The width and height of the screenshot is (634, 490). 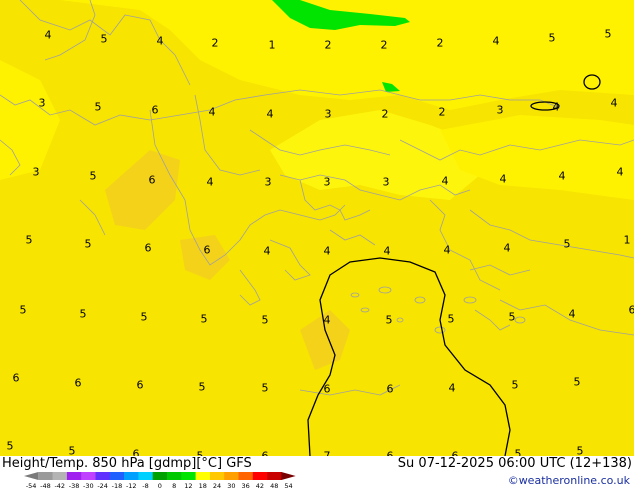 I want to click on copyright-text: ©weatheronline.co.uk, so click(x=568, y=480).